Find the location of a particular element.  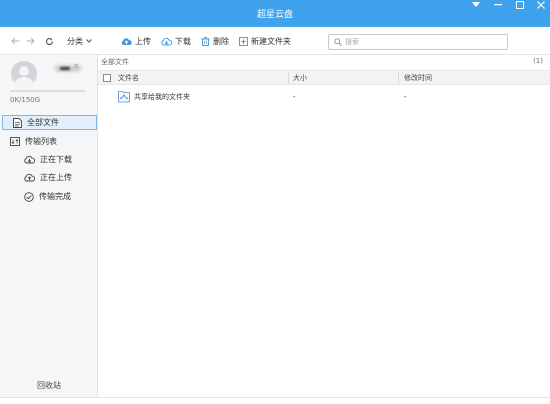

sidebar-item-all-files: 全部文件 is located at coordinates (49, 122).